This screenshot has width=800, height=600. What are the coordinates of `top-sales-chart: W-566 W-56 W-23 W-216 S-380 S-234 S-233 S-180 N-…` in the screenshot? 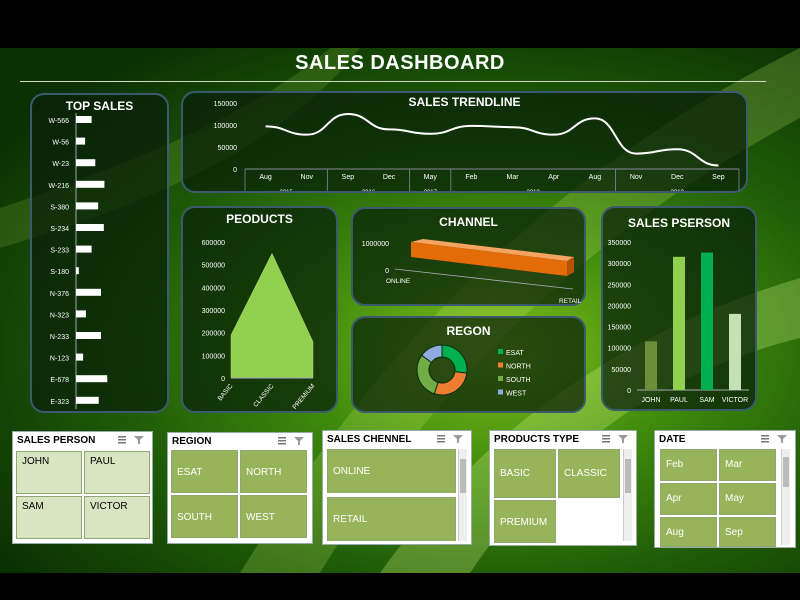 It's located at (78, 261).